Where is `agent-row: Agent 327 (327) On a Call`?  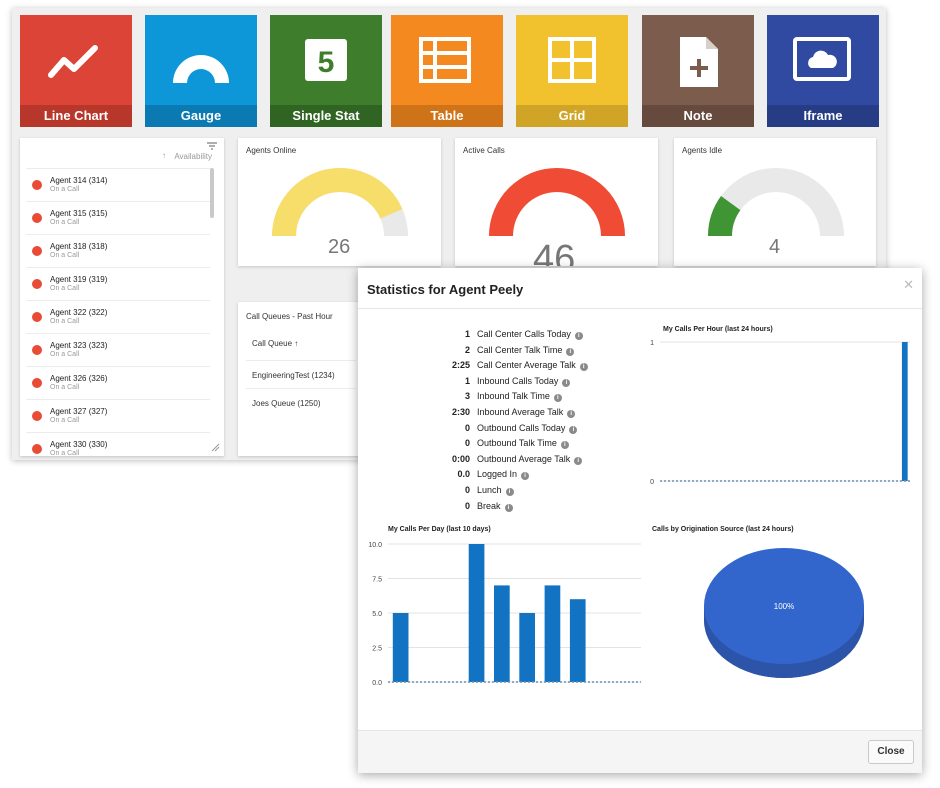
agent-row: Agent 327 (327) On a Call is located at coordinates (118, 415).